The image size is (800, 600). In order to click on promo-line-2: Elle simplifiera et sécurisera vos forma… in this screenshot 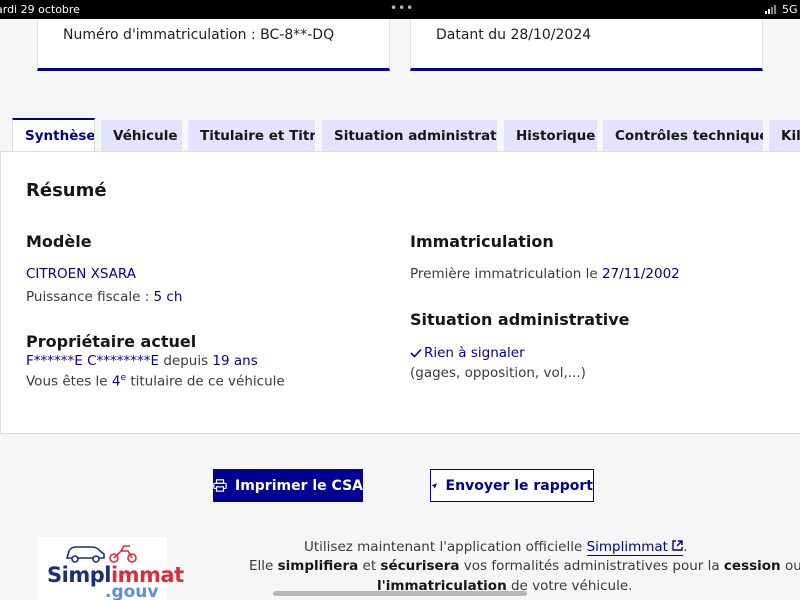, I will do `click(524, 566)`.